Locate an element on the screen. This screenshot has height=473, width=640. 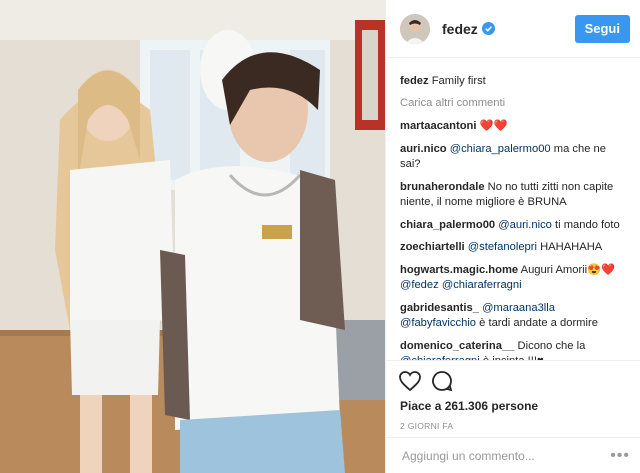
comment-username: hogwarts.magic.home is located at coordinates (459, 270).